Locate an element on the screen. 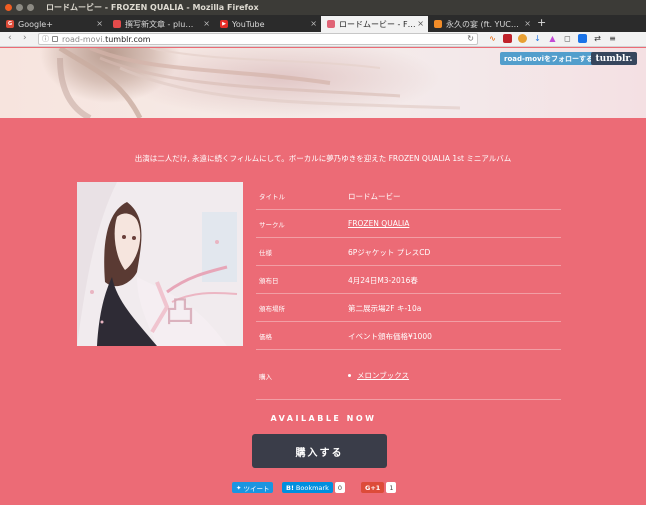  detail-label: 仕様 is located at coordinates (265, 253).